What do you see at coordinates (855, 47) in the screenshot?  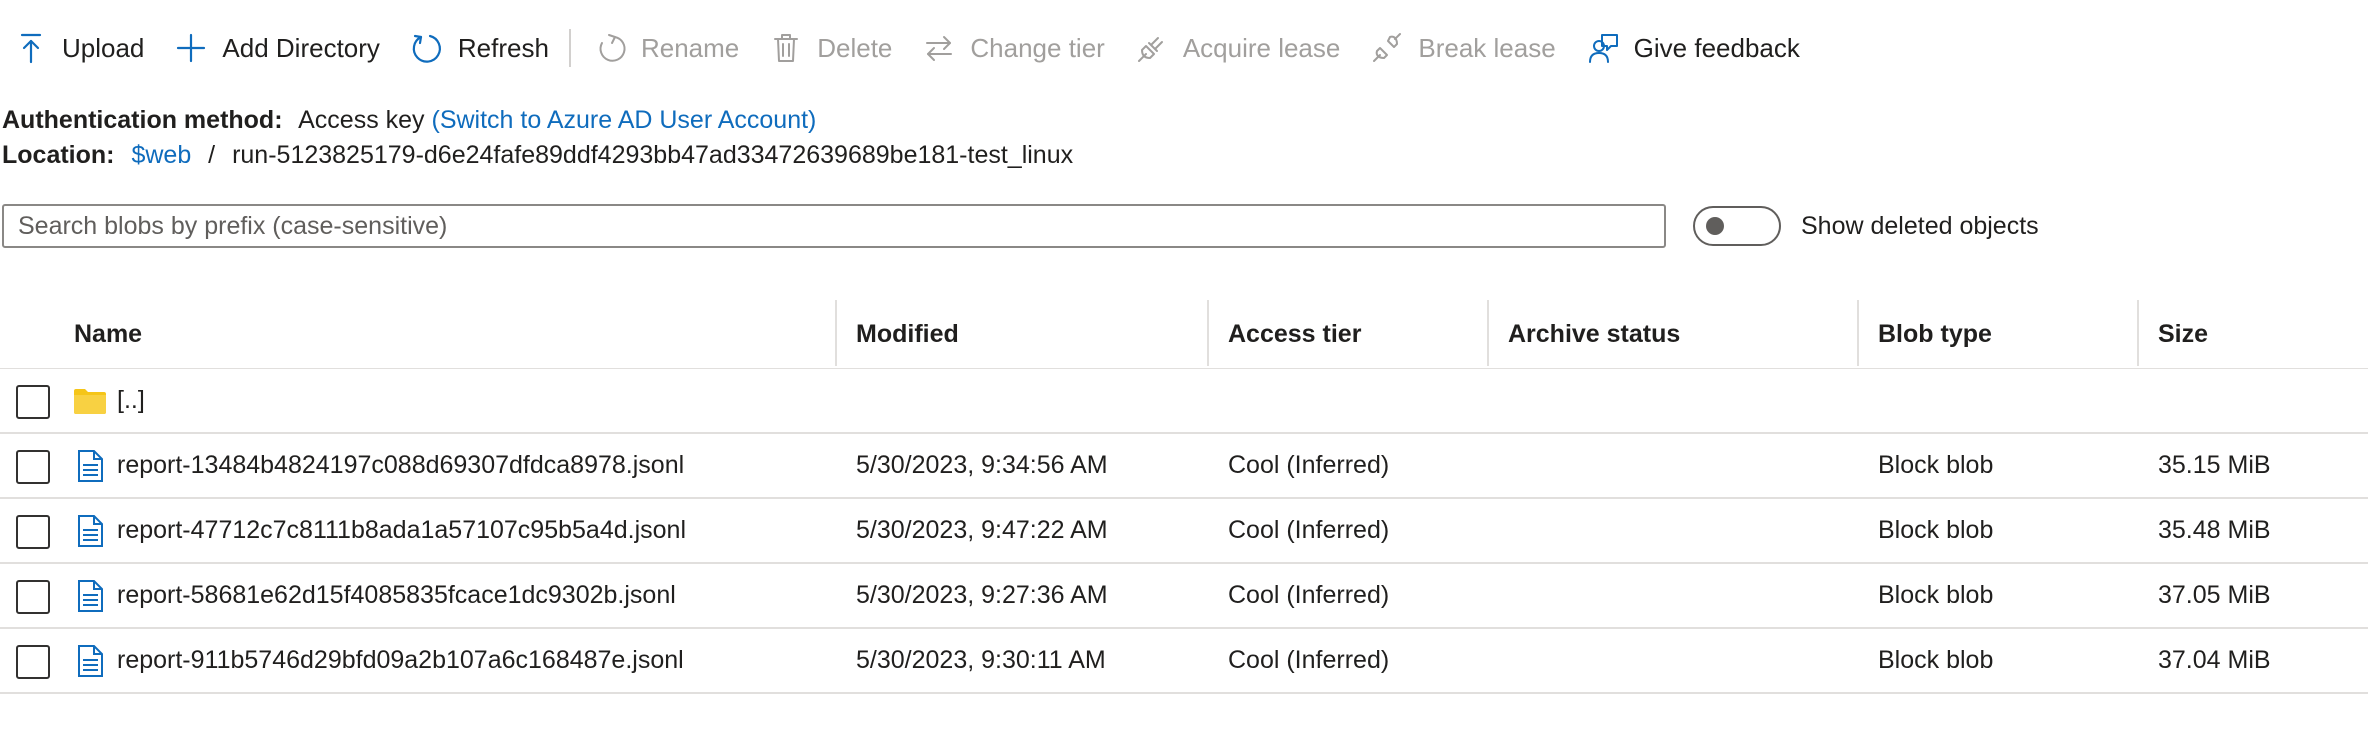 I see `delete-label: Delete` at bounding box center [855, 47].